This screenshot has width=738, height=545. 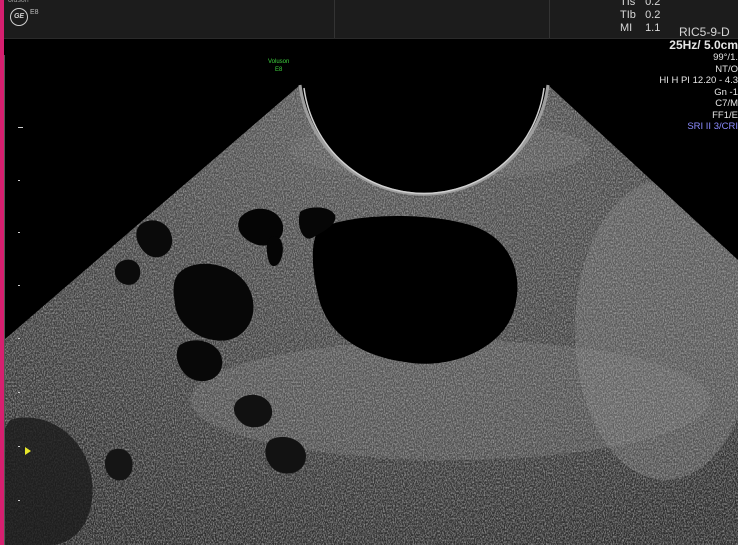 What do you see at coordinates (725, 115) in the screenshot?
I see `param-ff: FF1/E` at bounding box center [725, 115].